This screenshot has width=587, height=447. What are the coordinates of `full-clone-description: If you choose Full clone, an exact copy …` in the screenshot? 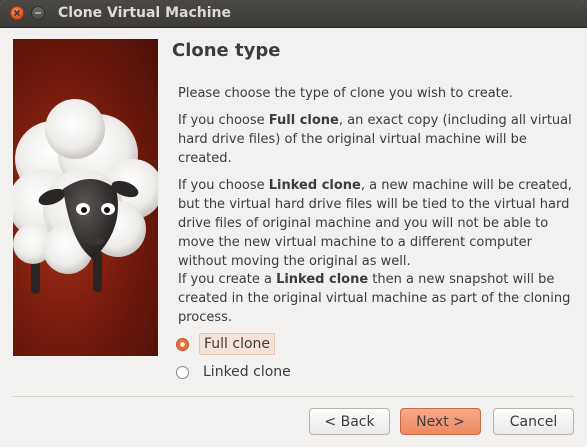 It's located at (378, 139).